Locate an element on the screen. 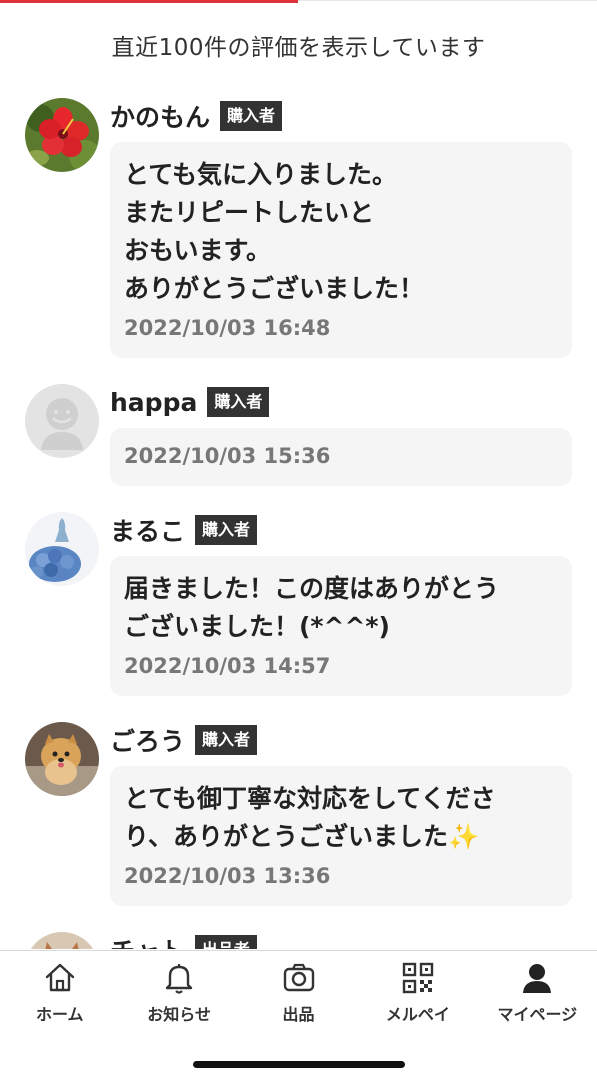 The image size is (597, 1080). review-item: チャト 出品者 is located at coordinates (298, 939).